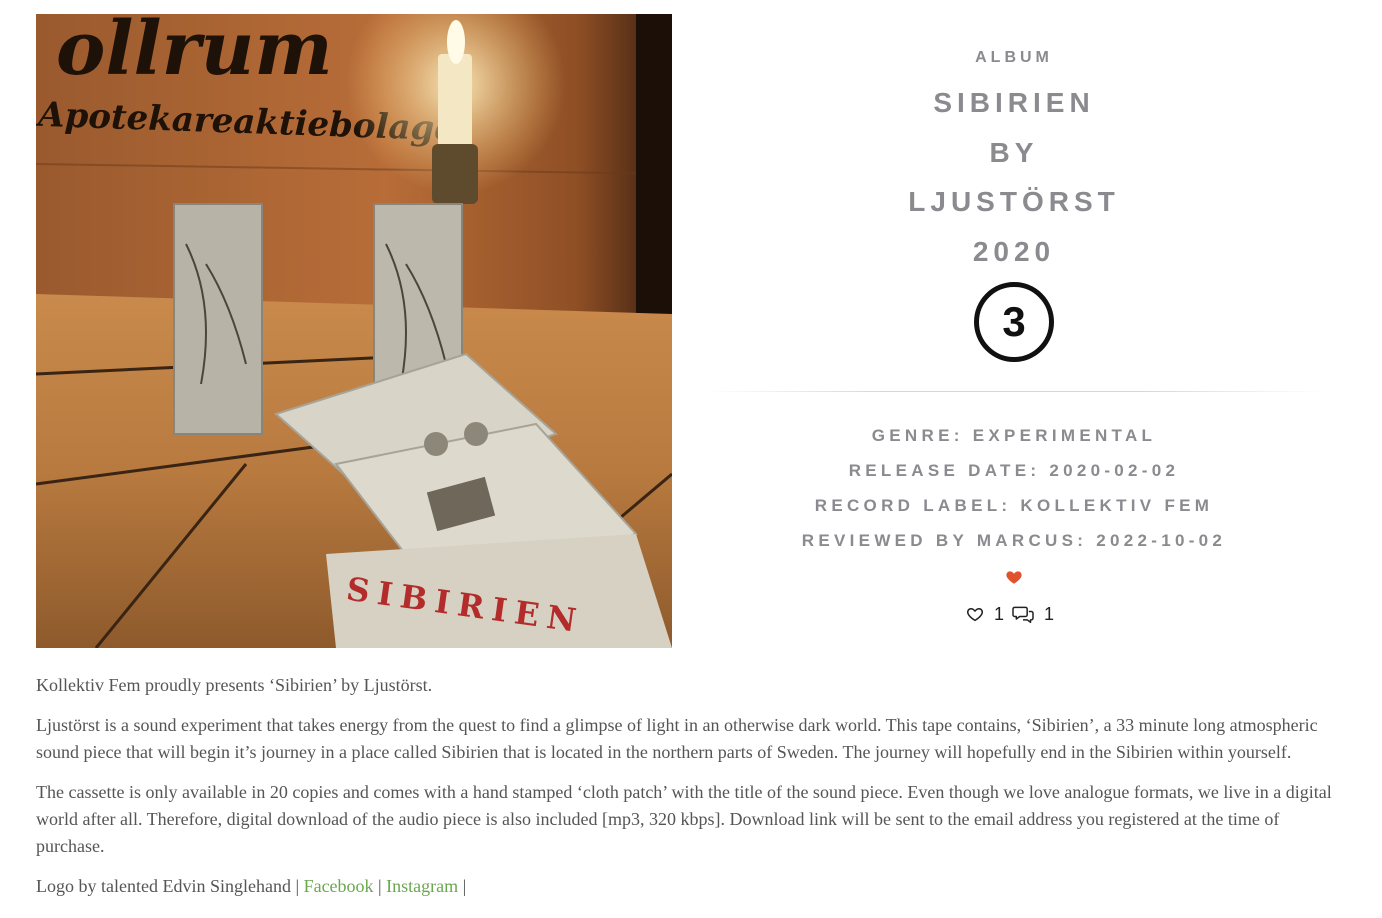 The width and height of the screenshot is (1382, 918). I want to click on favorite-heart-icon, so click(1014, 577).